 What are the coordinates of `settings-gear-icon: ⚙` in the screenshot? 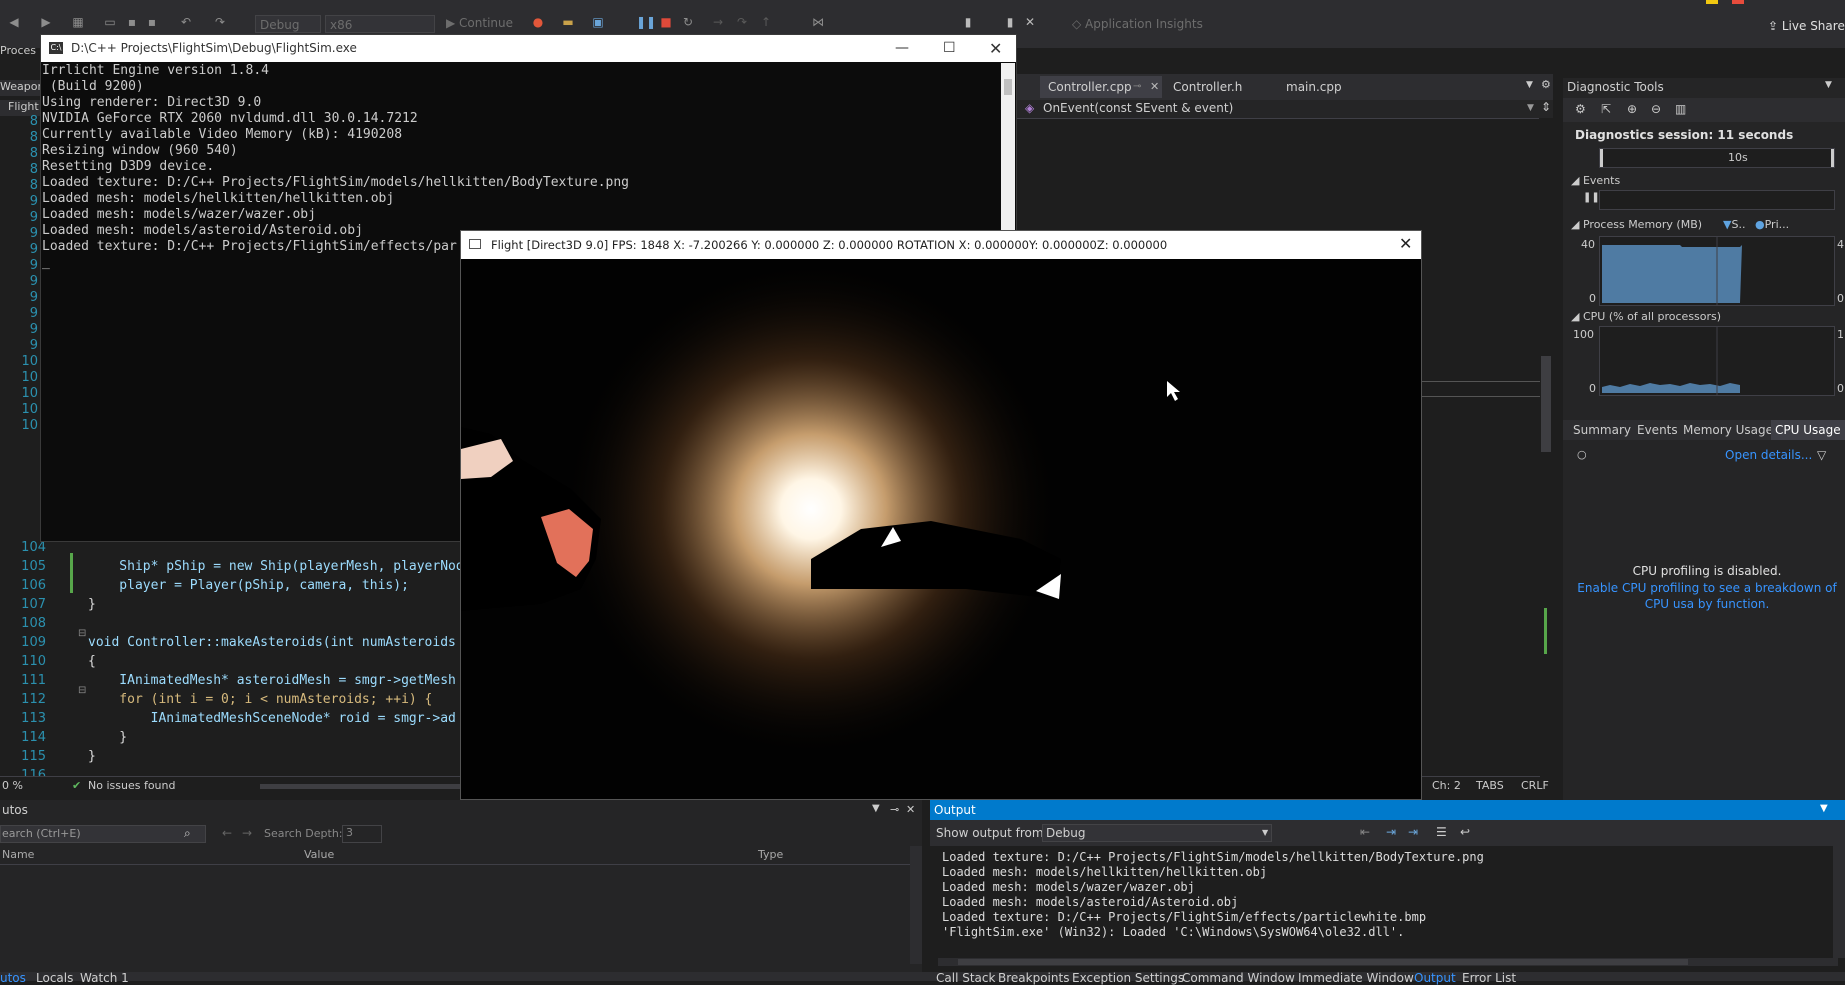 It's located at (1546, 84).